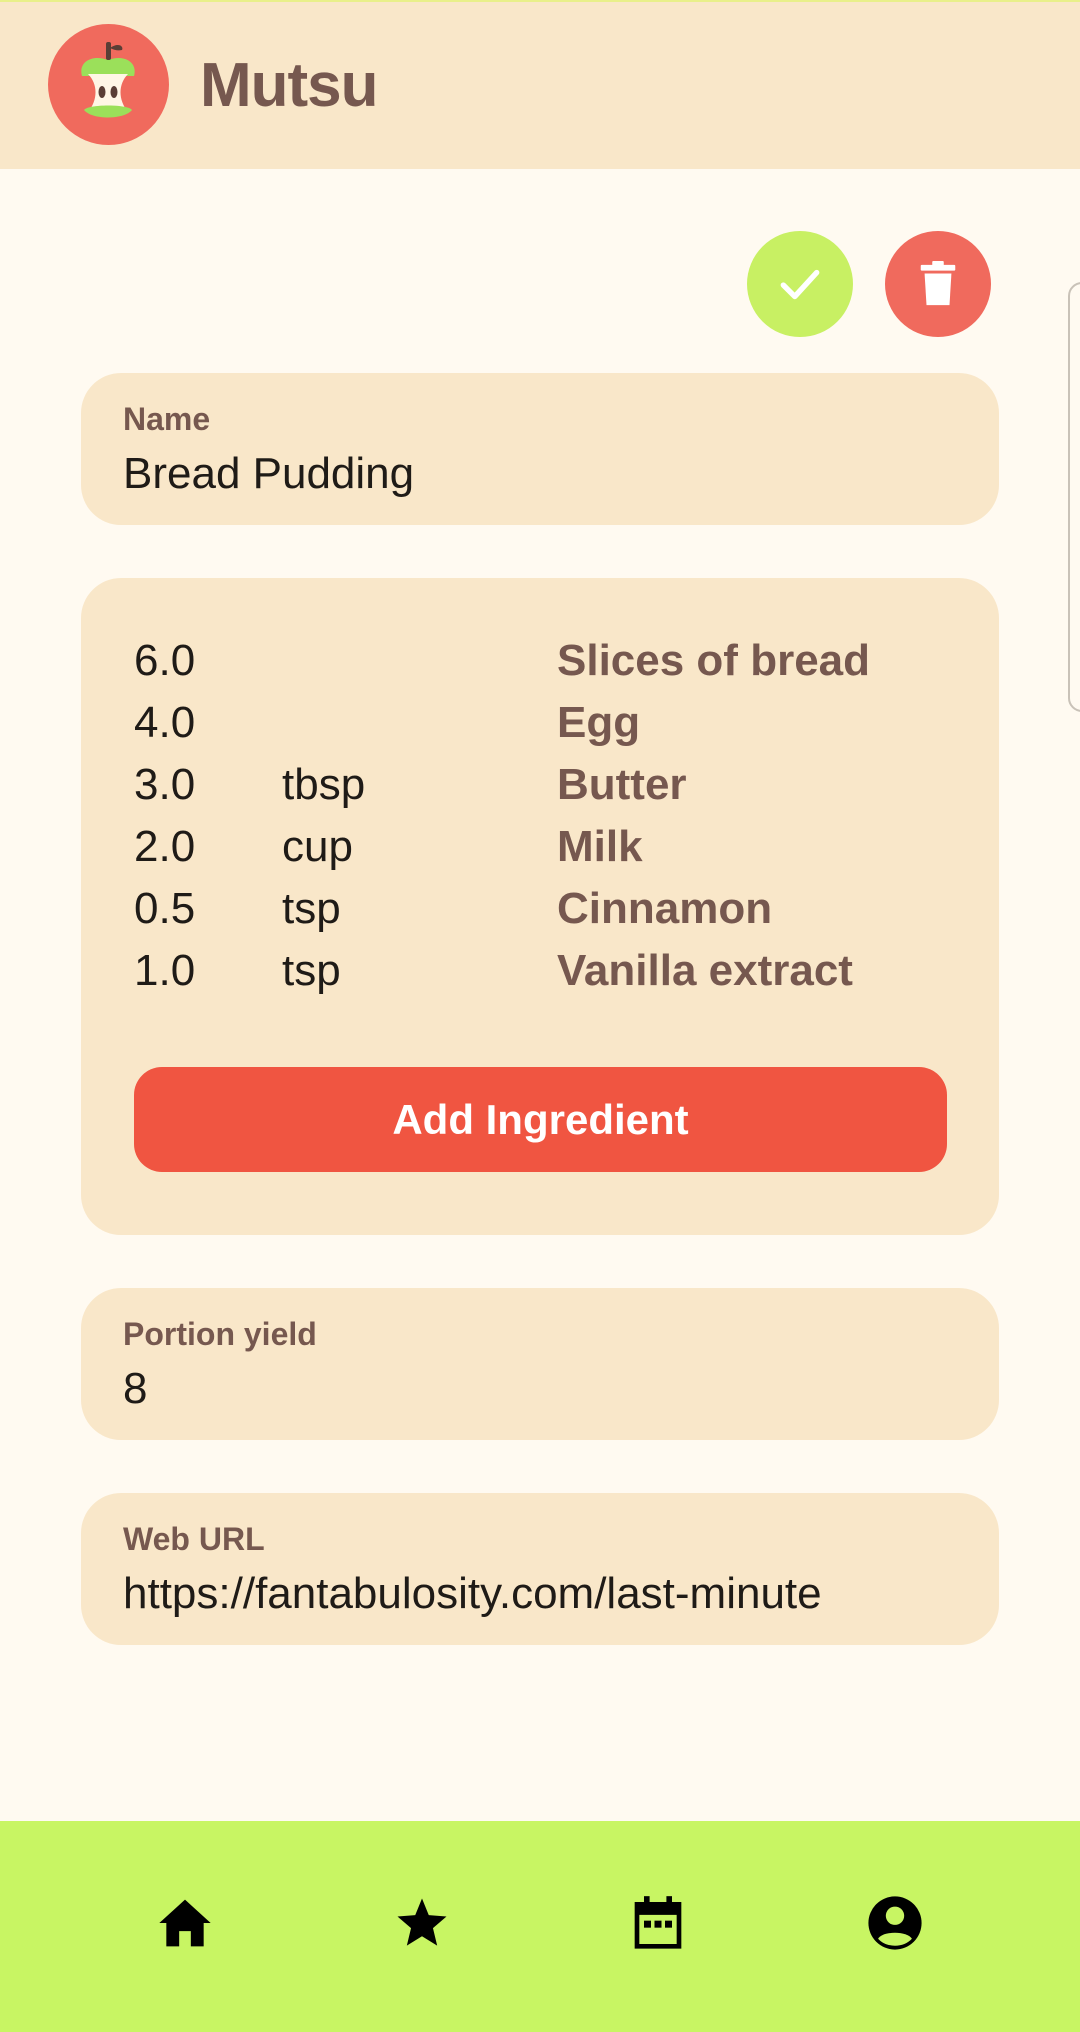 This screenshot has width=1080, height=2032. I want to click on checkmark-icon, so click(800, 284).